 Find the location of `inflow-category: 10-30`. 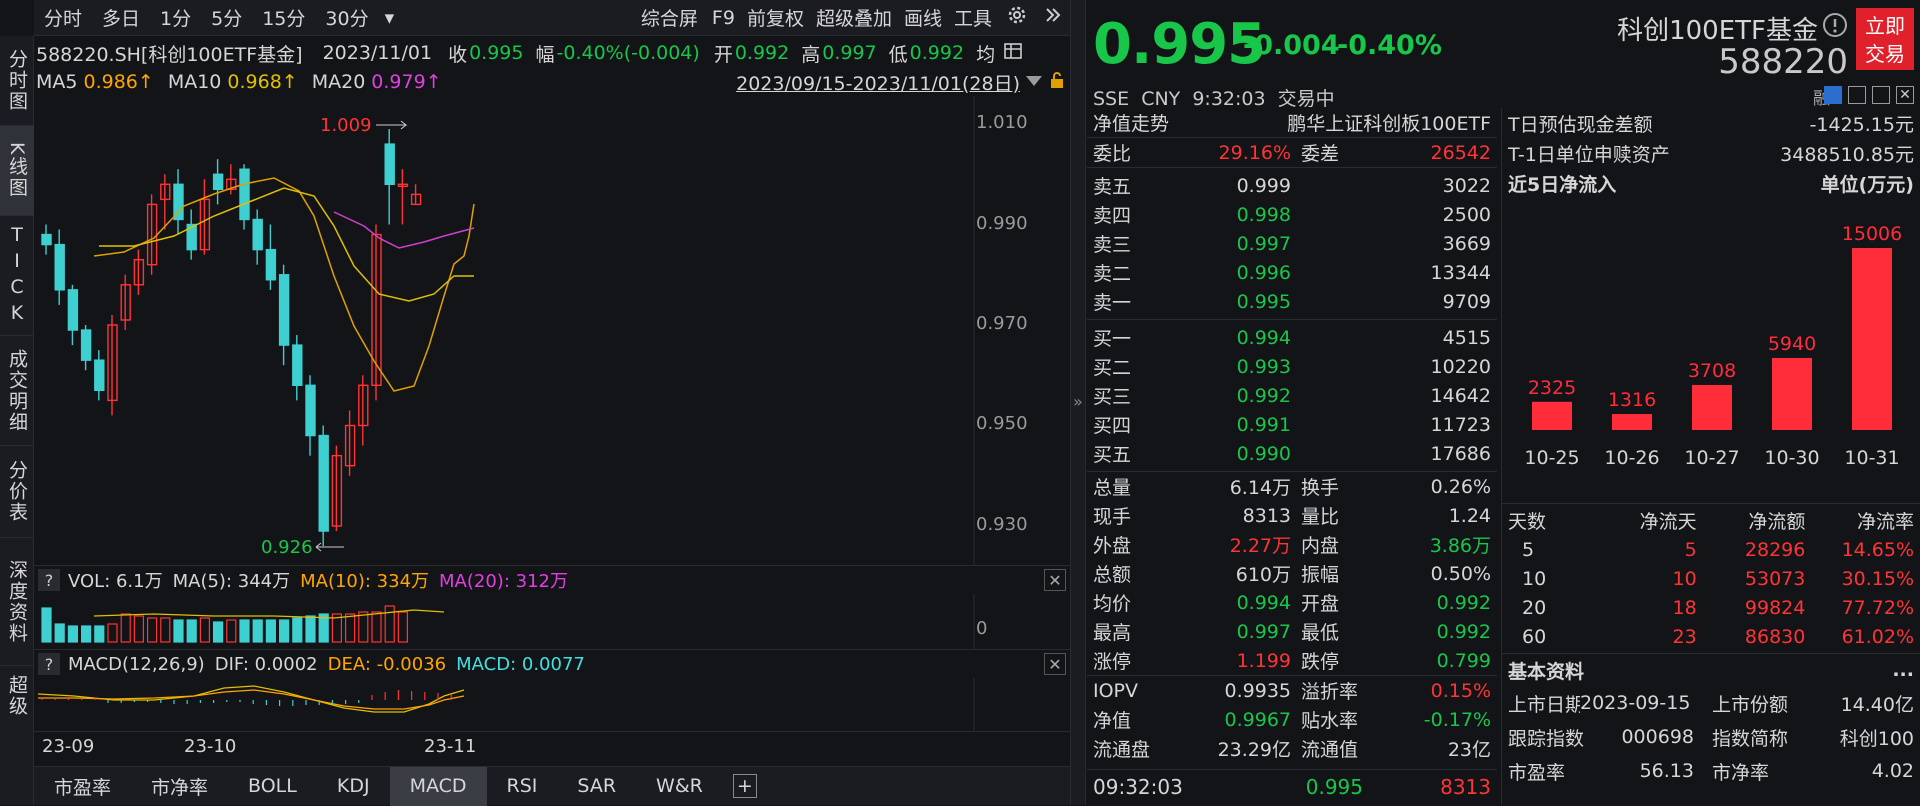

inflow-category: 10-30 is located at coordinates (1791, 458).